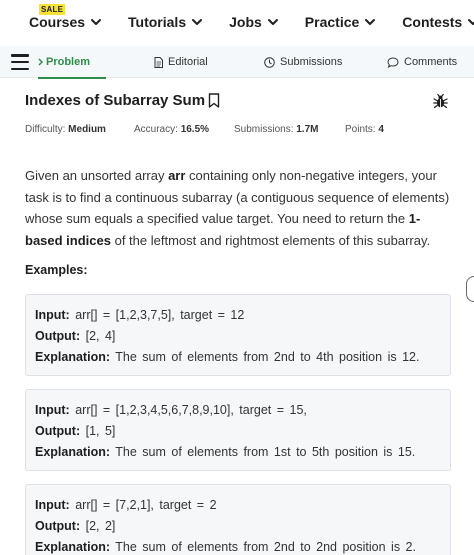 This screenshot has width=474, height=555. I want to click on nav-practice: Practice, so click(340, 22).